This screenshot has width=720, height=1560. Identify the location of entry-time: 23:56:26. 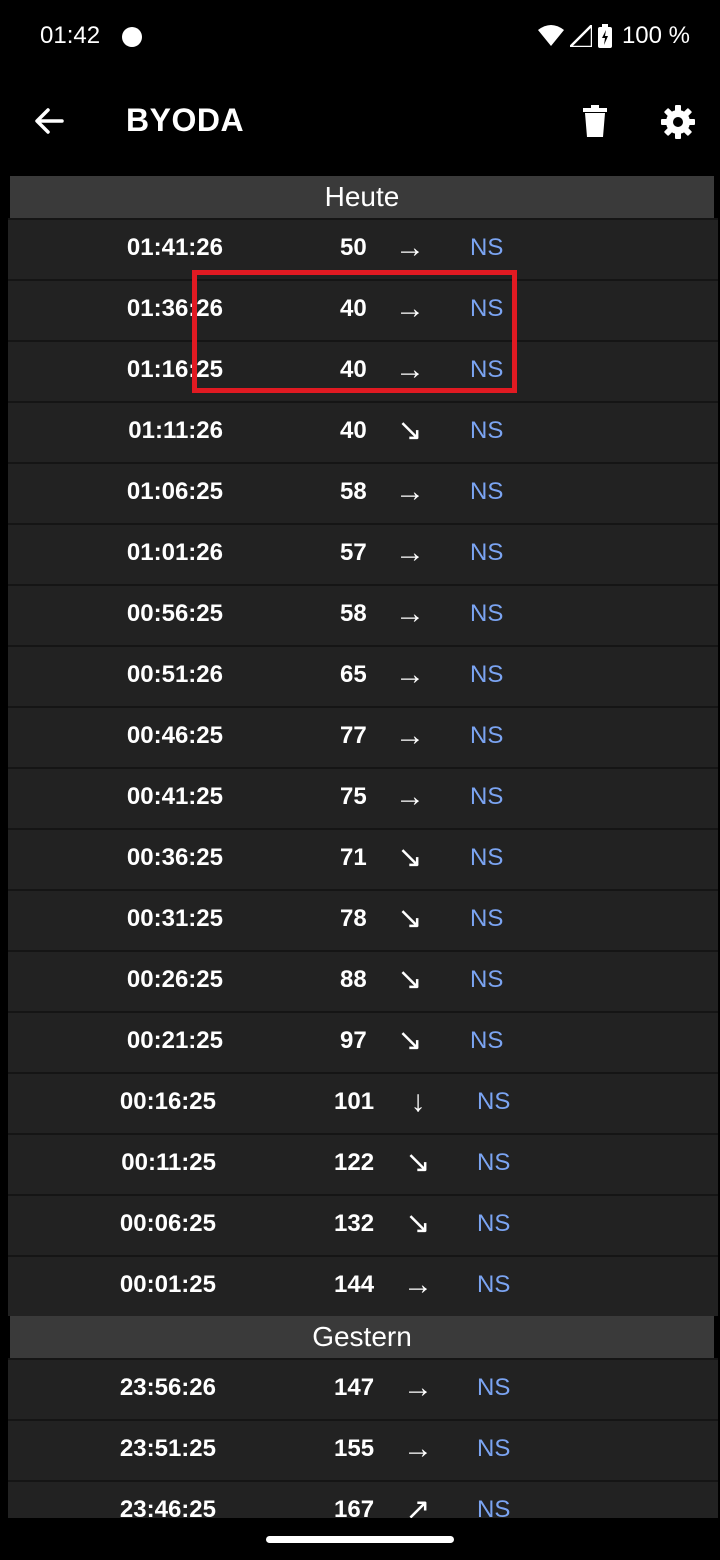
(167, 1387).